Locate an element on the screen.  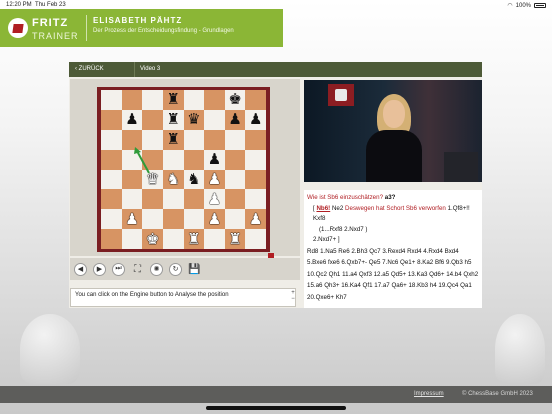
next-move-button: ▶ is located at coordinates (99, 269).